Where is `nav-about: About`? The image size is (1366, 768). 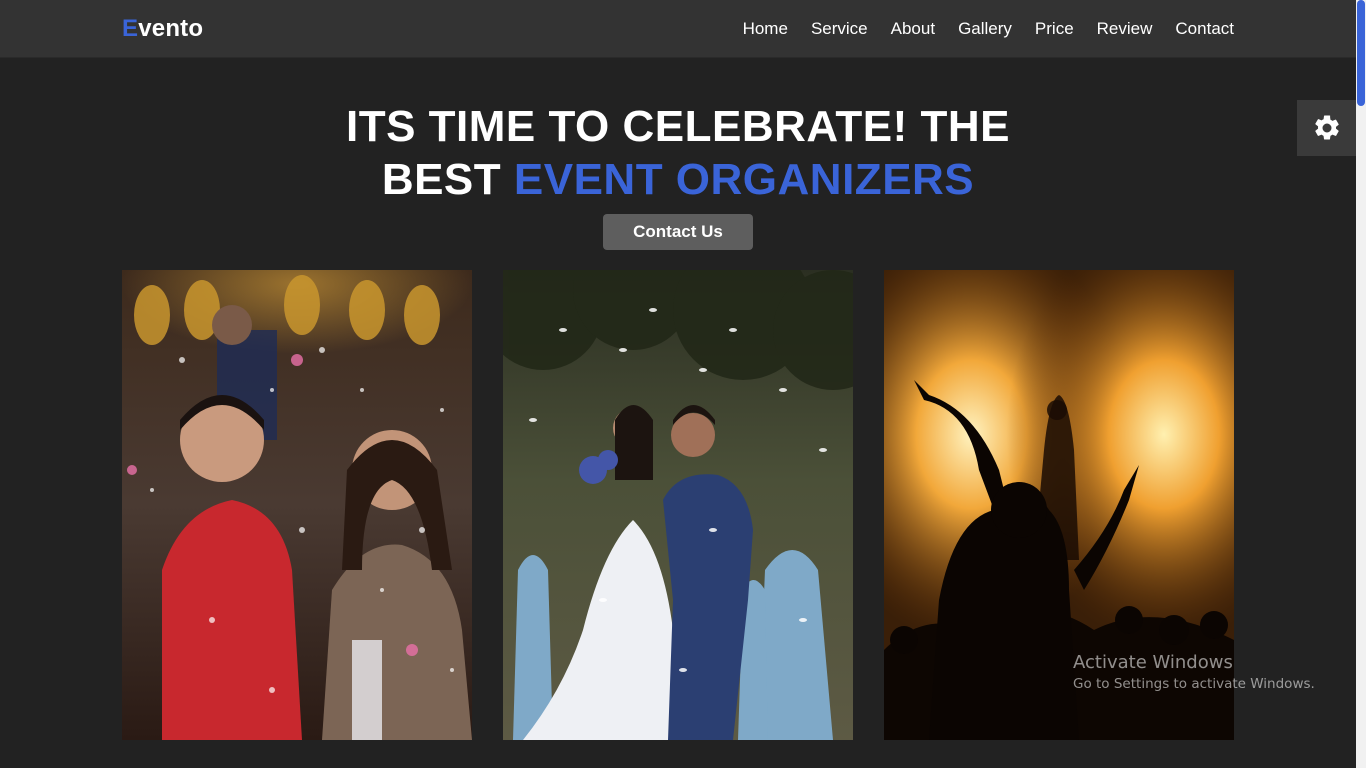 nav-about: About is located at coordinates (913, 29).